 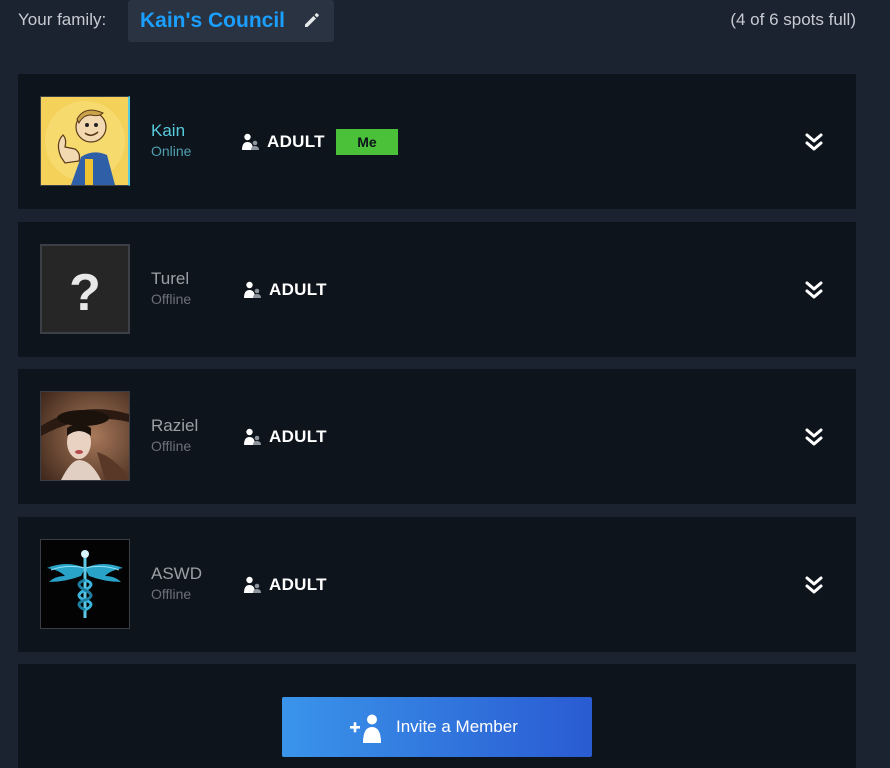 I want to click on add-person-icon, so click(x=365, y=728).